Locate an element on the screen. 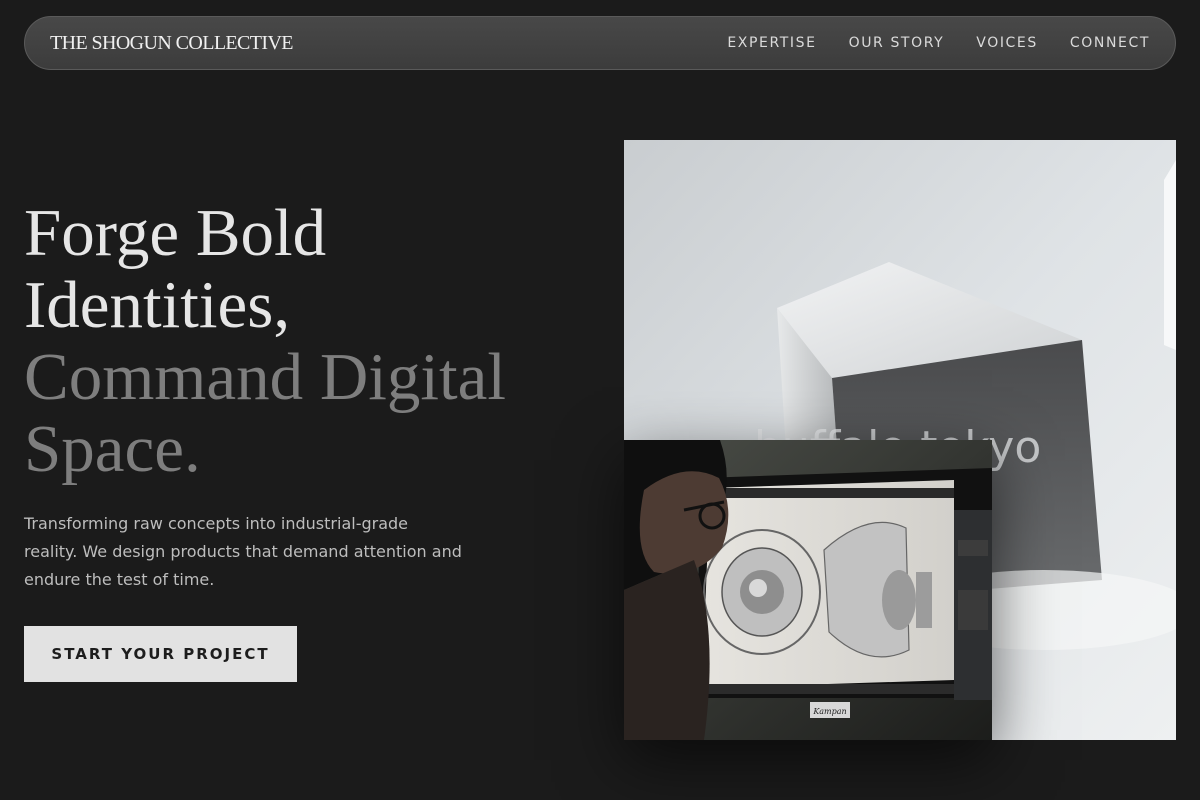  headline-line-2: Identities, is located at coordinates (157, 305).